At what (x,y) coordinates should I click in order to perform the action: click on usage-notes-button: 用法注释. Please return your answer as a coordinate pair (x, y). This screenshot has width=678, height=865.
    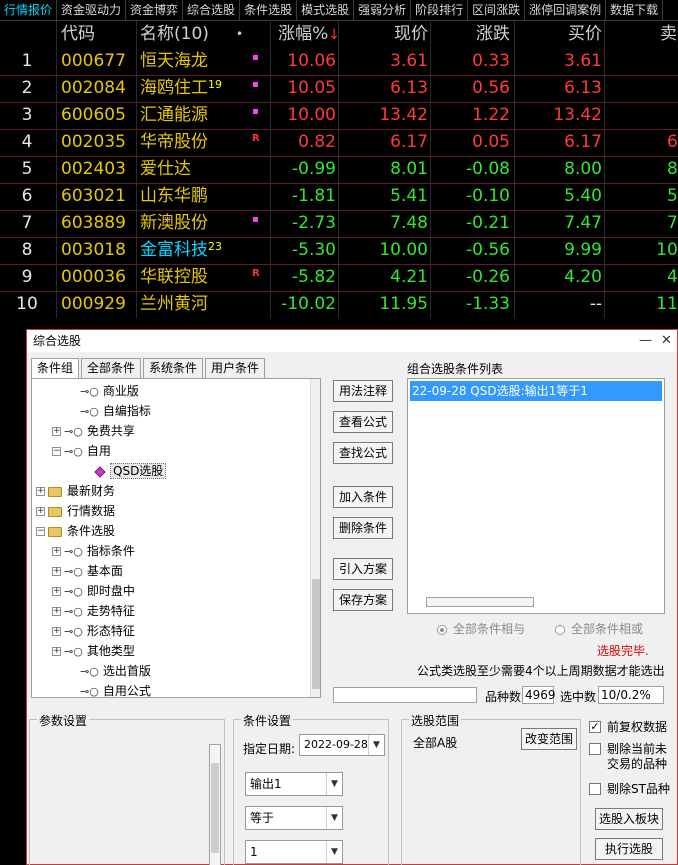
    Looking at the image, I should click on (363, 391).